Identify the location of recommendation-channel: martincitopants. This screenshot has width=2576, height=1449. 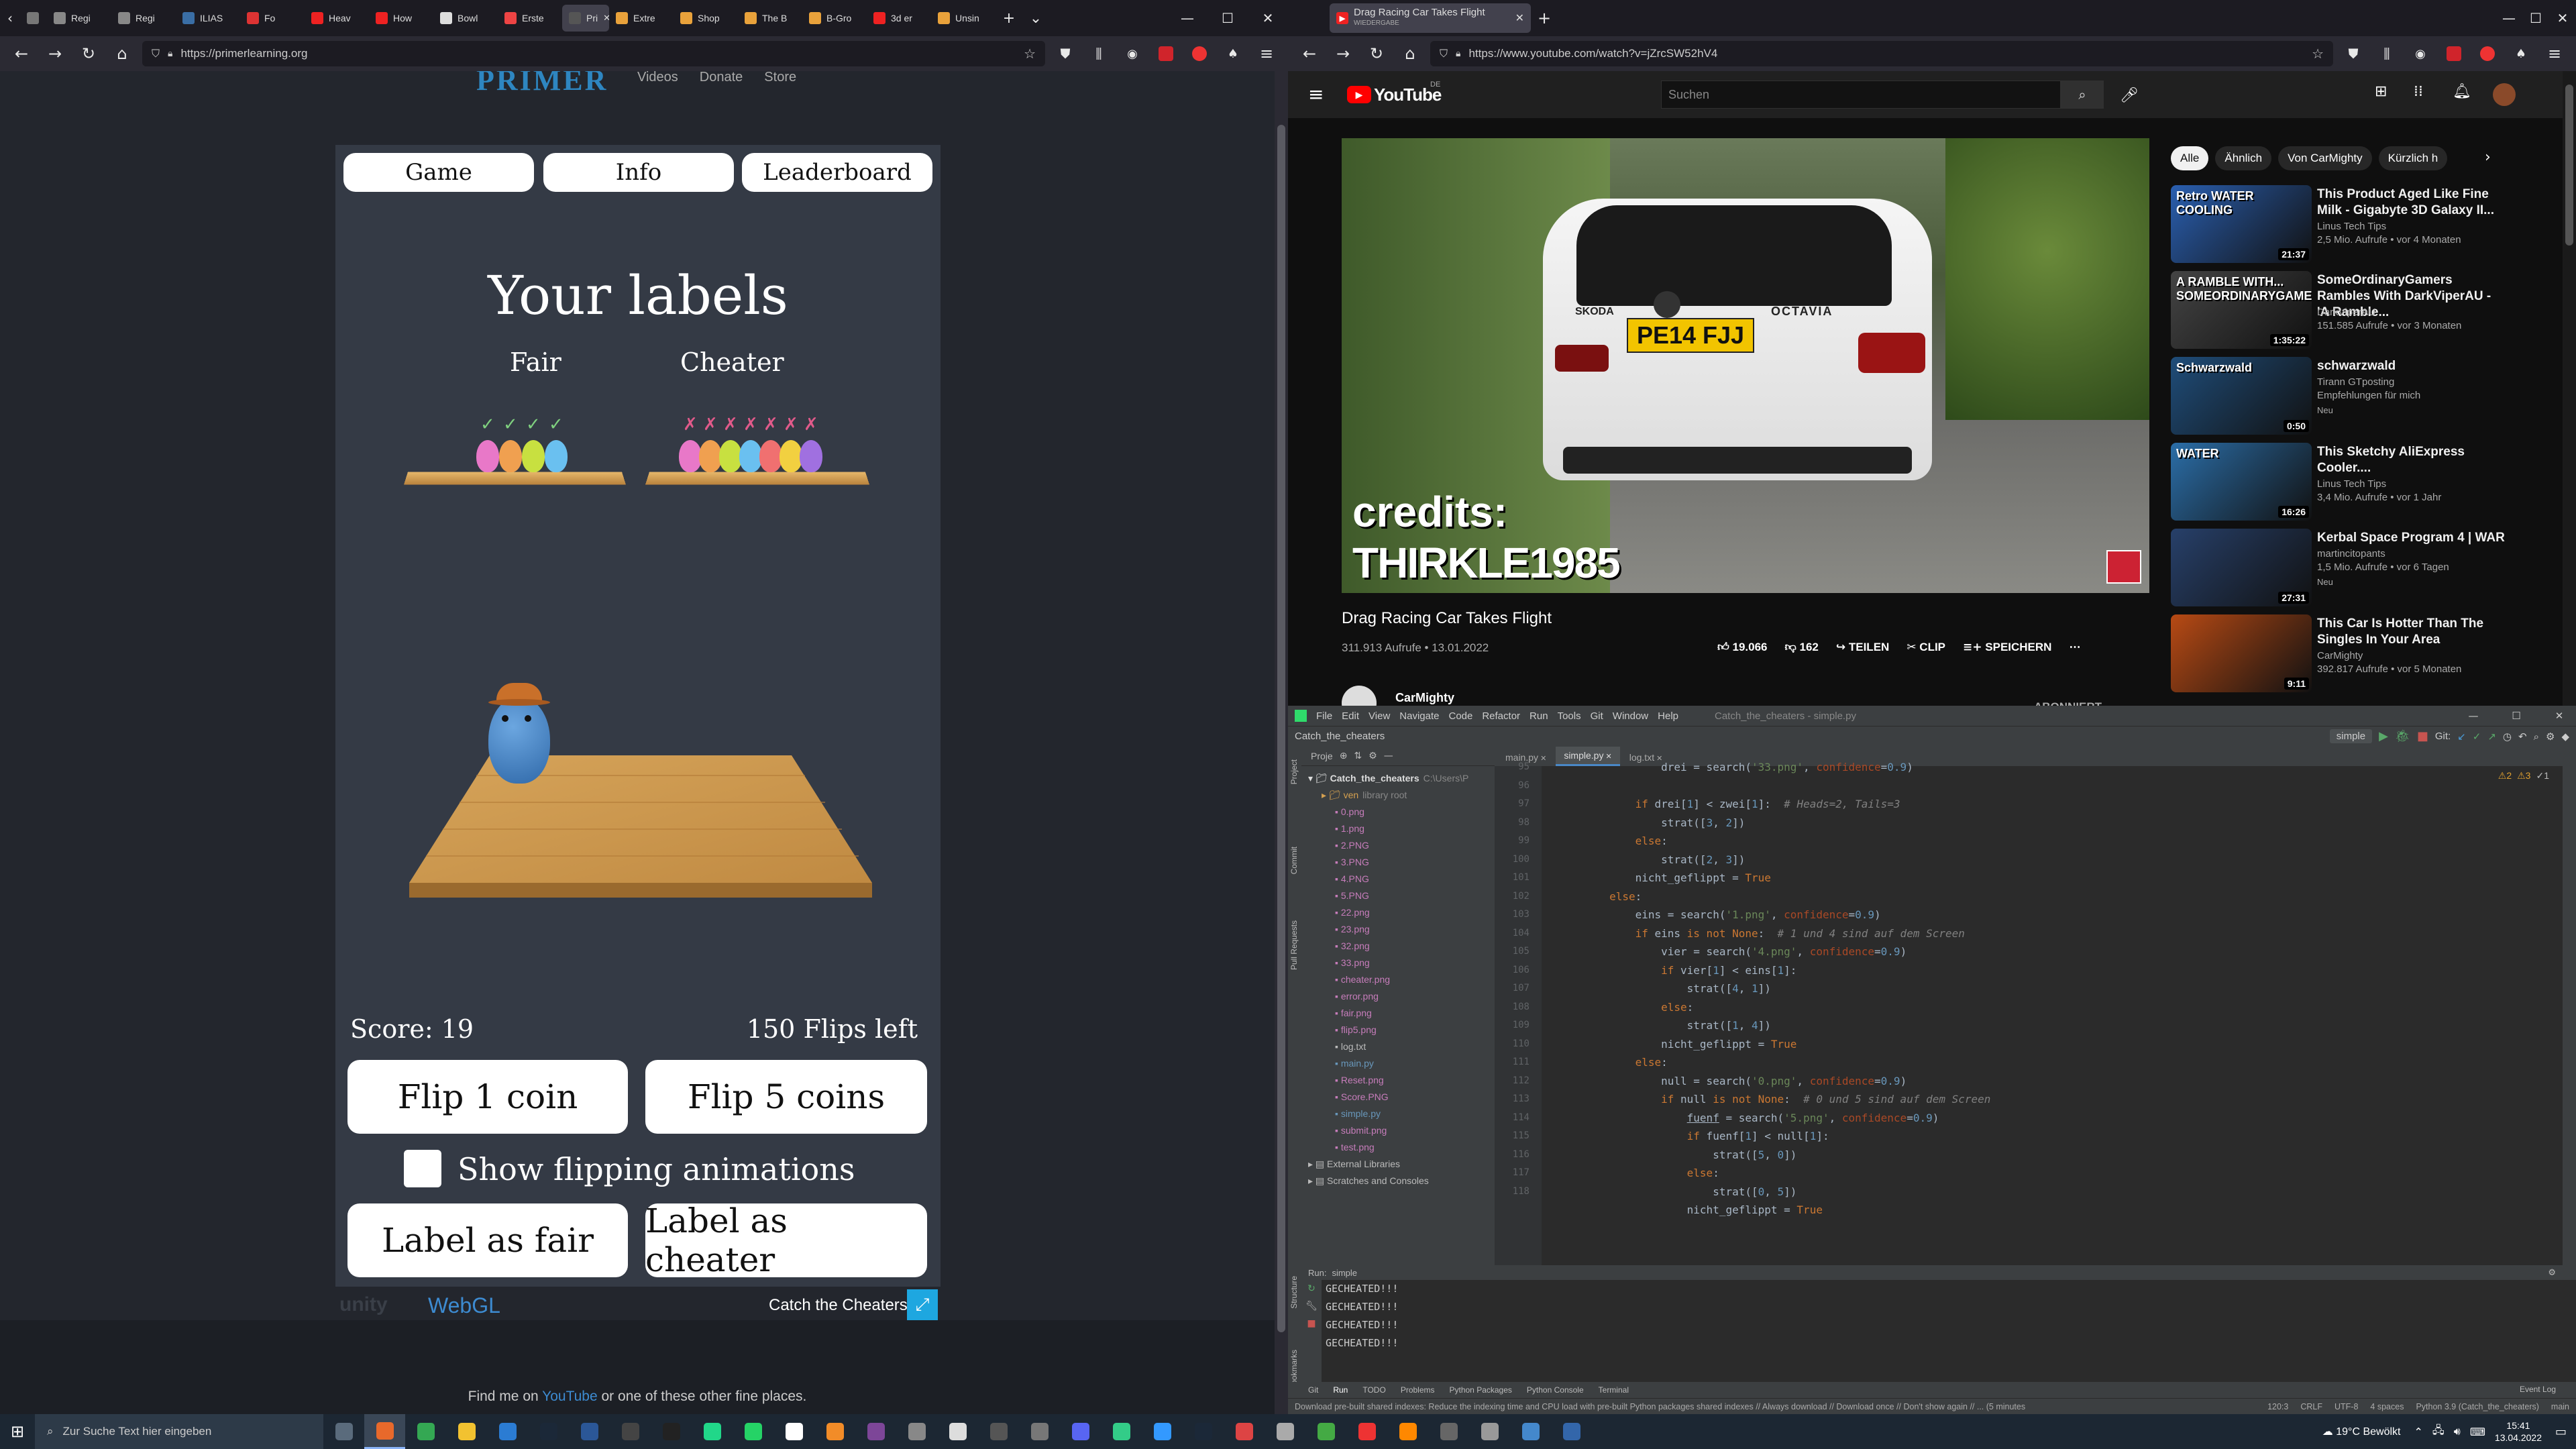
(2351, 554).